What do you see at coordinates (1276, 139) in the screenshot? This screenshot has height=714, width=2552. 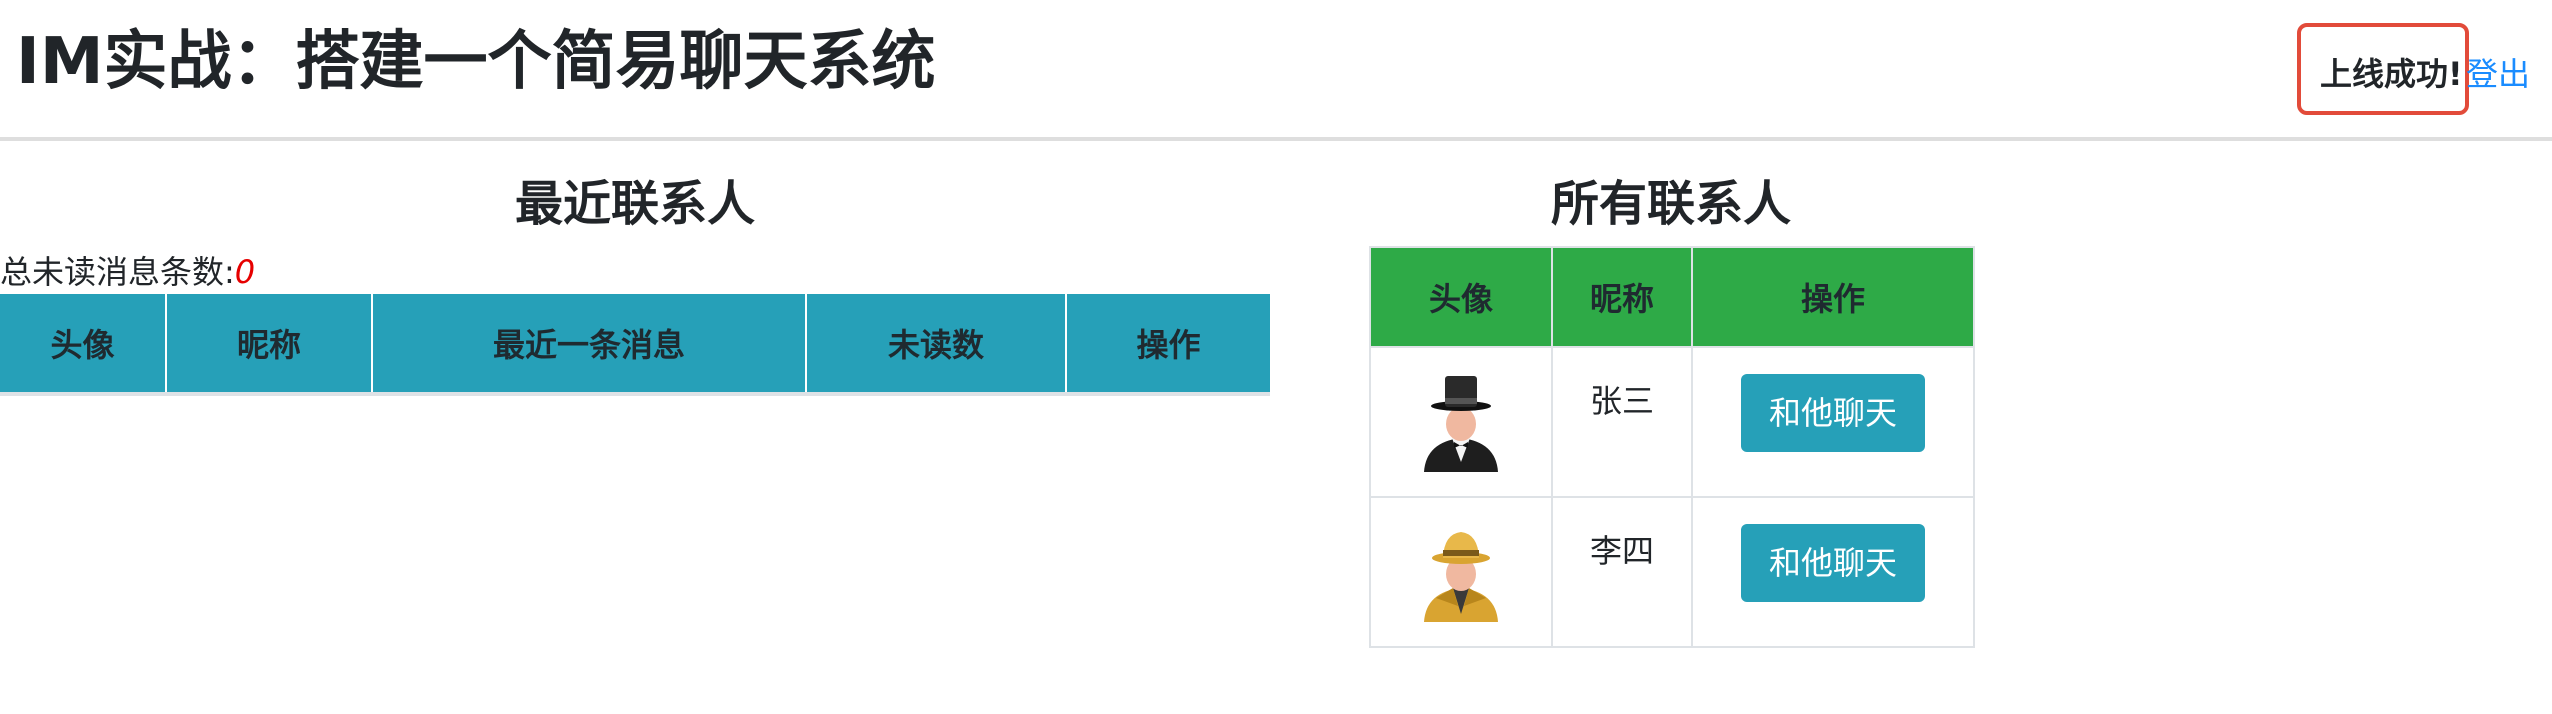 I see `header-divider` at bounding box center [1276, 139].